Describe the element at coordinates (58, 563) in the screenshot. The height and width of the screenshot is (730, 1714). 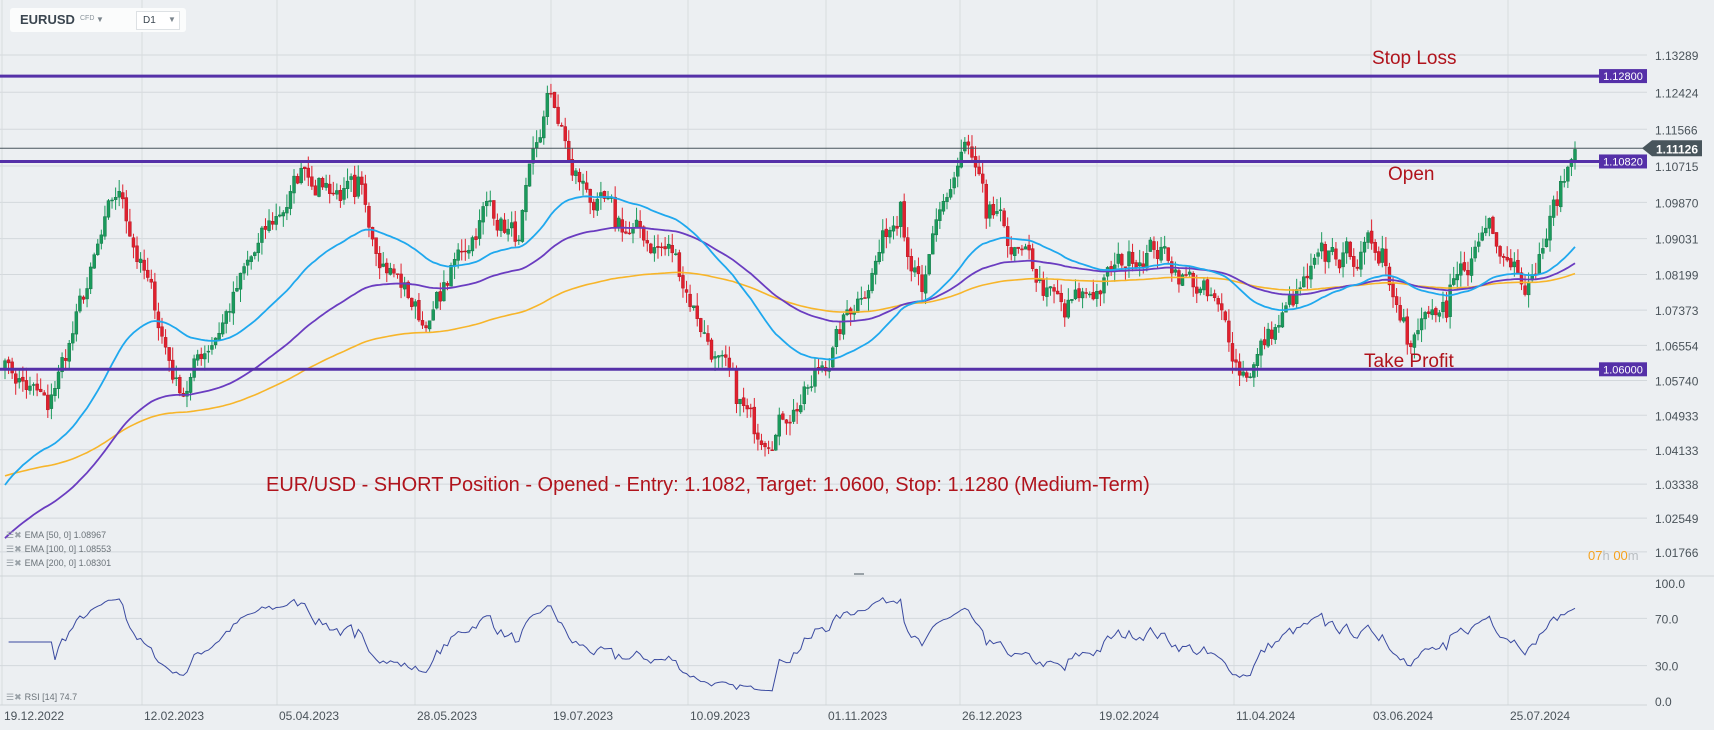
I see `legend-ema200: ☰✖ EMA [200, 0] 1.08301` at that location.